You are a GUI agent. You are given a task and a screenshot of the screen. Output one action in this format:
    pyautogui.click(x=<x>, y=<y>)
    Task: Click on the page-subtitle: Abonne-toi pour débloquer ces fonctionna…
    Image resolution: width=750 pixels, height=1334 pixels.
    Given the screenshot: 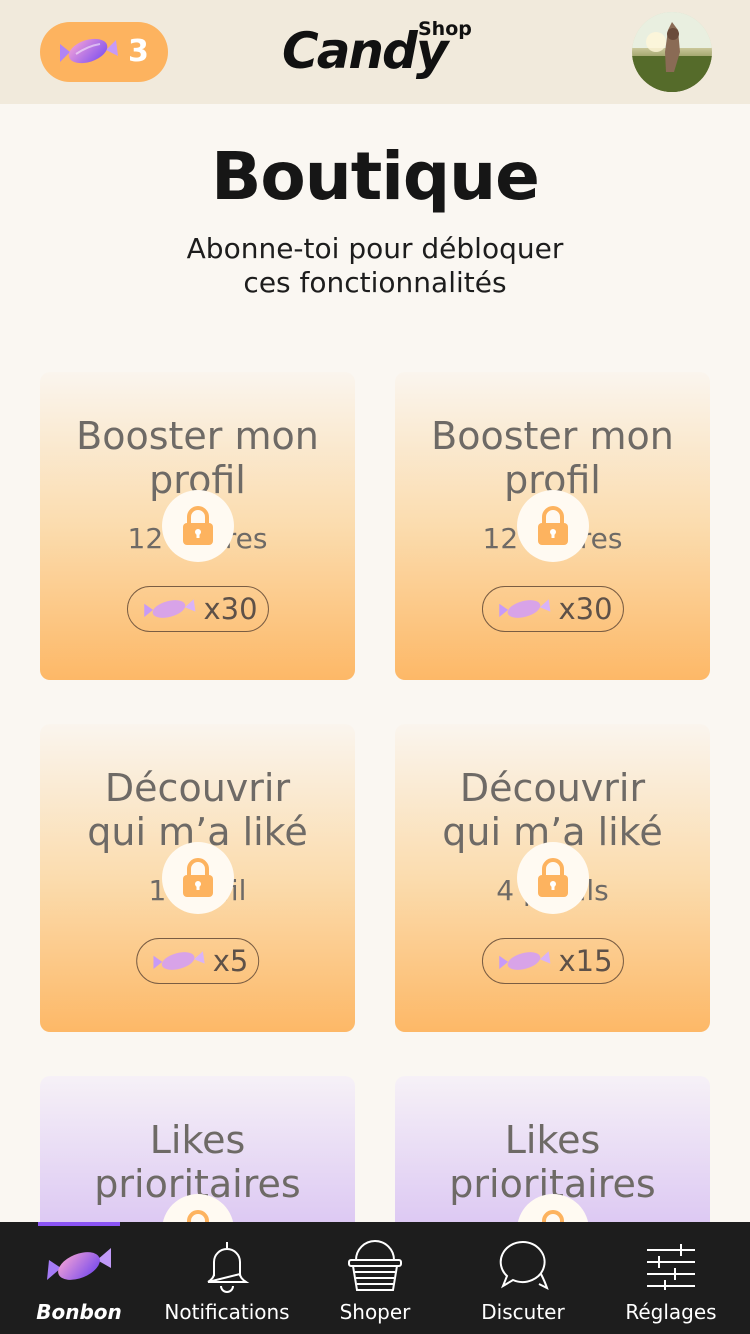 What is the action you would take?
    pyautogui.click(x=375, y=266)
    